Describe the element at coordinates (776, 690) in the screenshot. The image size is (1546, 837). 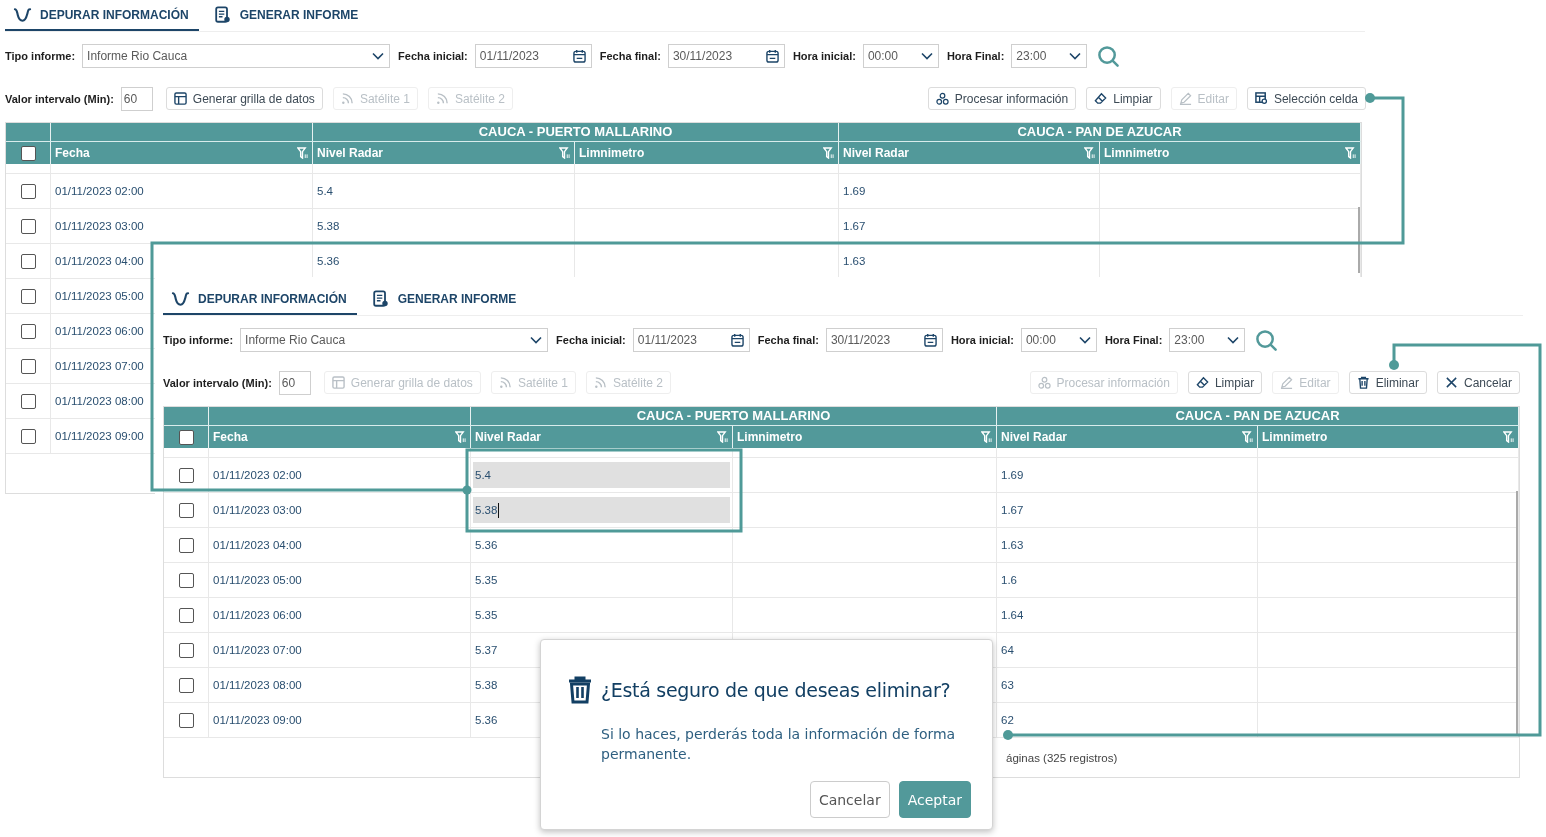
I see `dialog-title: ¿Está seguro de que deseas eliminar?` at that location.